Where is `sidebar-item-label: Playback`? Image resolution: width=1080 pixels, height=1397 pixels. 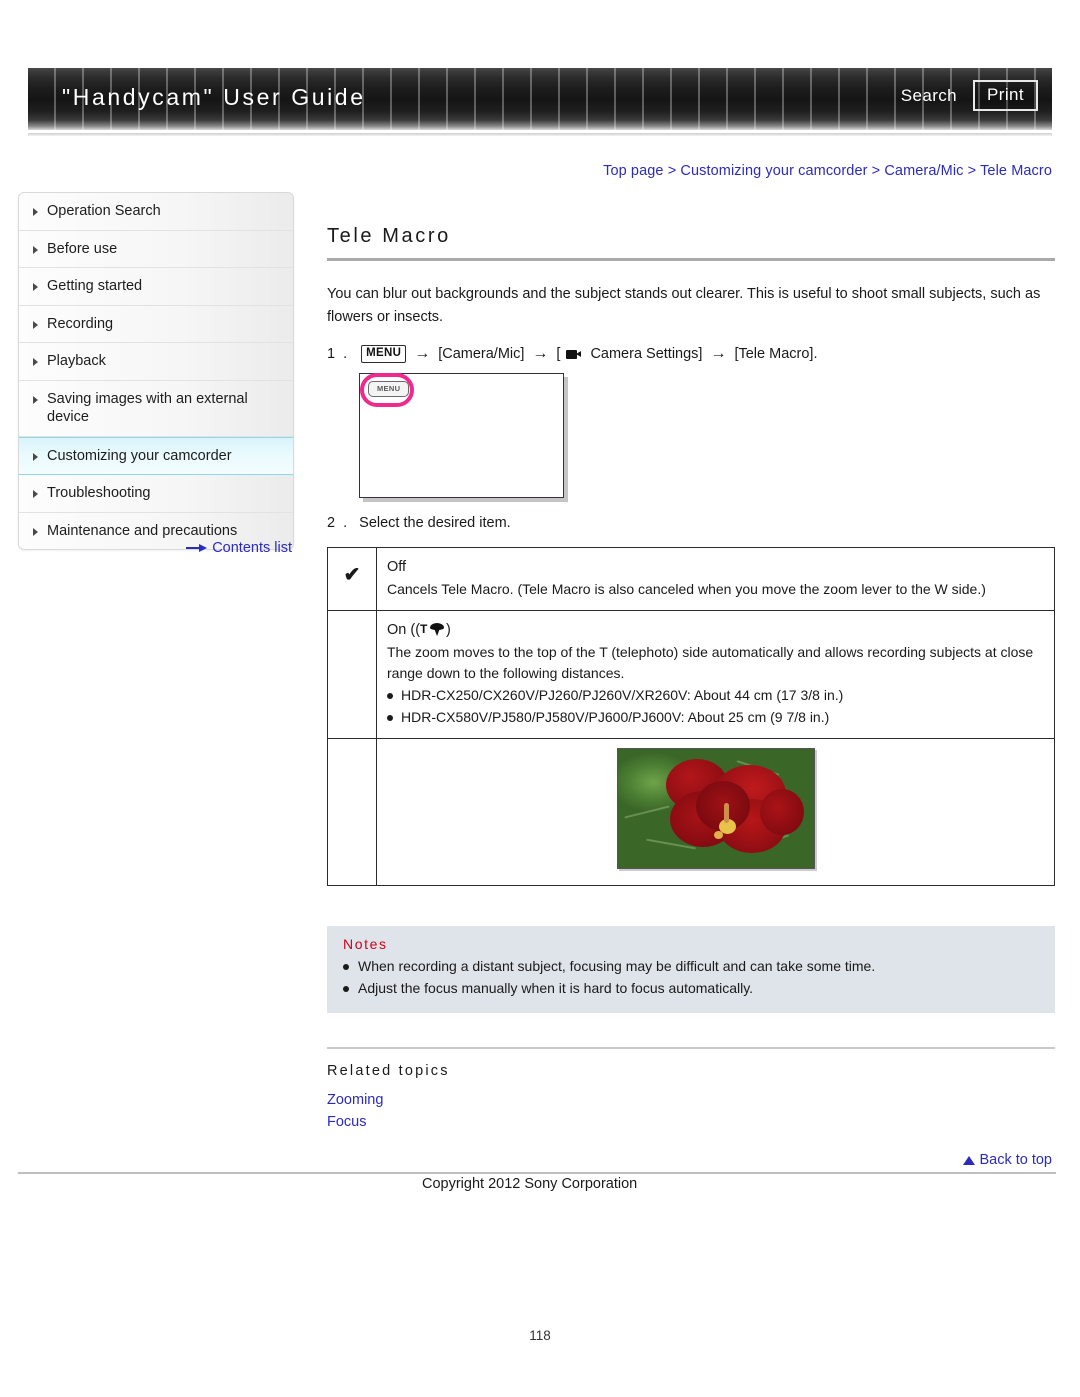
sidebar-item-label: Playback is located at coordinates (76, 361).